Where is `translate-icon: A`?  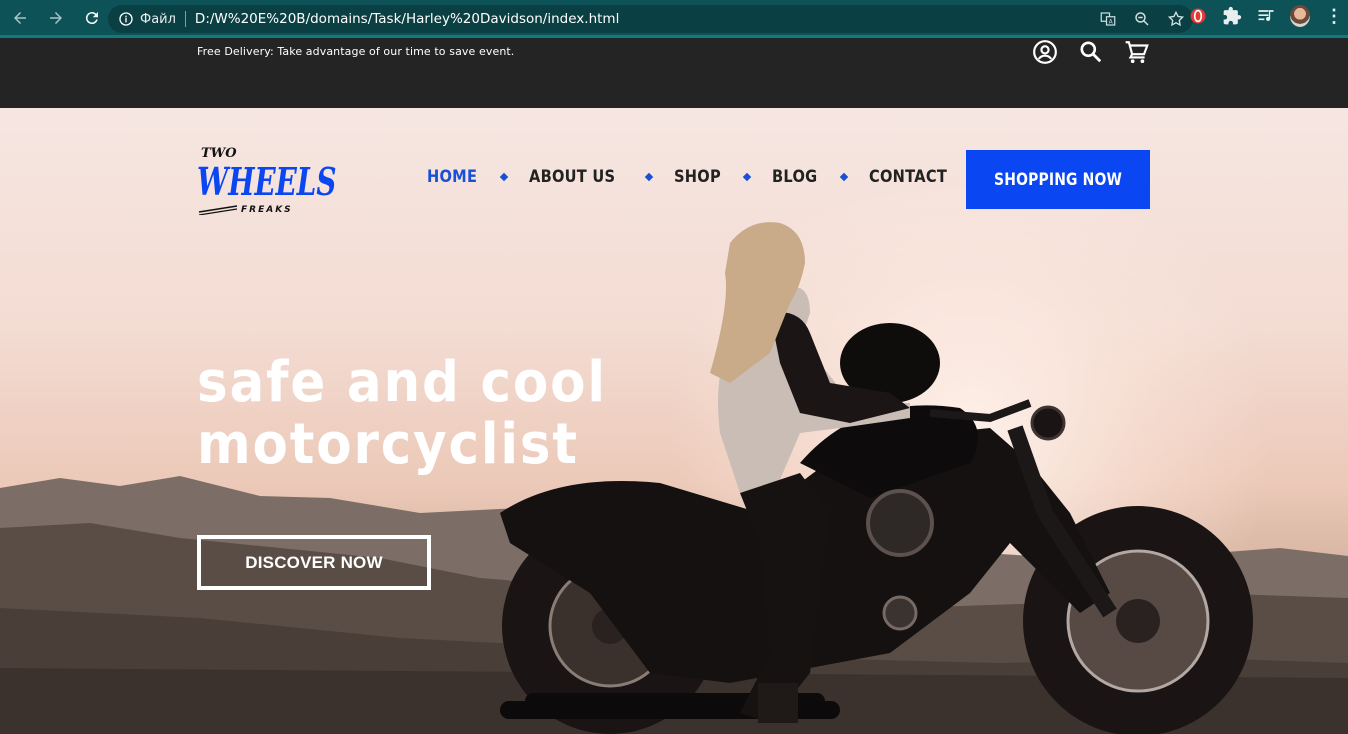
translate-icon: A is located at coordinates (1108, 19).